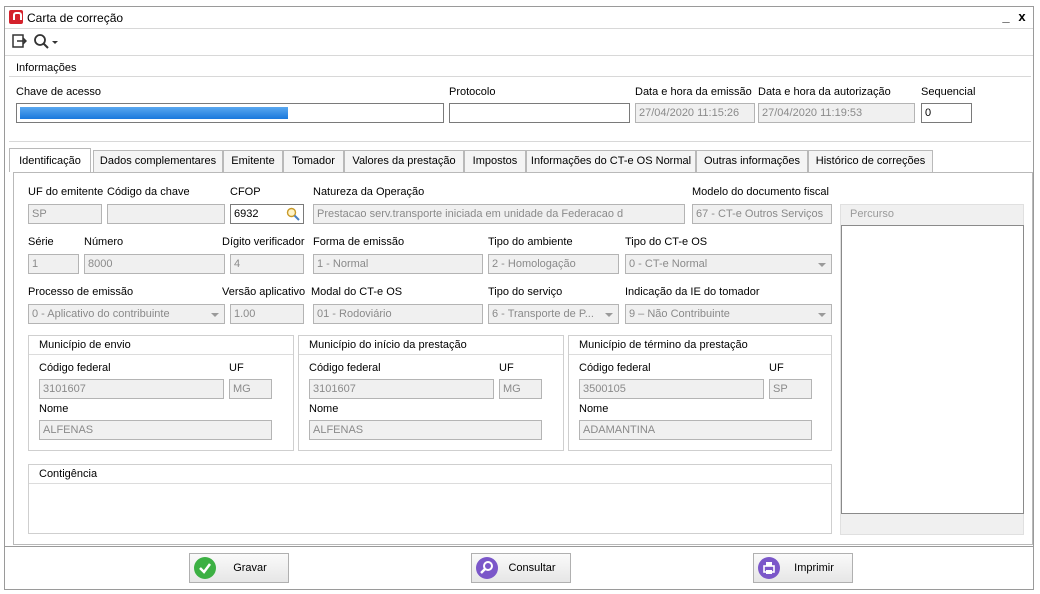  Describe the element at coordinates (398, 314) in the screenshot. I see `modal-field: 01 - Rodoviário` at that location.